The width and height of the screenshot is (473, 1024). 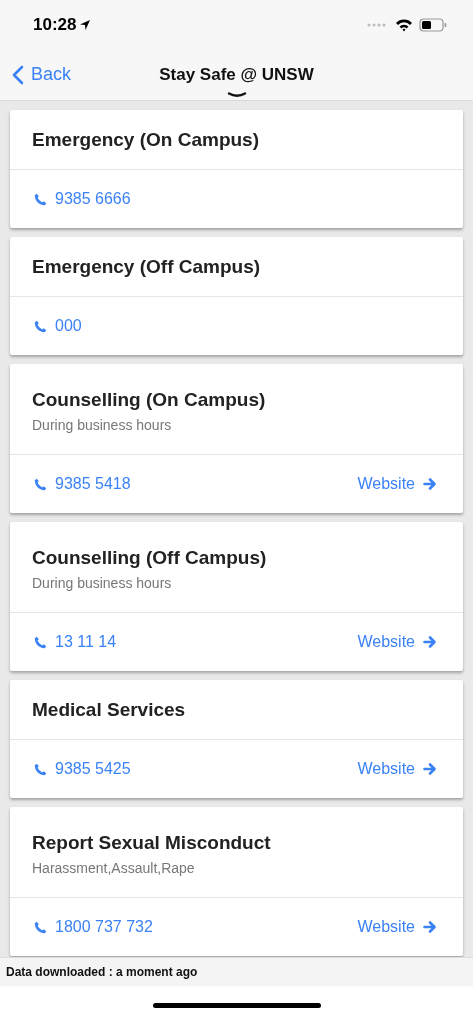 I want to click on card-title: Counselling (Off Campus), so click(x=150, y=558).